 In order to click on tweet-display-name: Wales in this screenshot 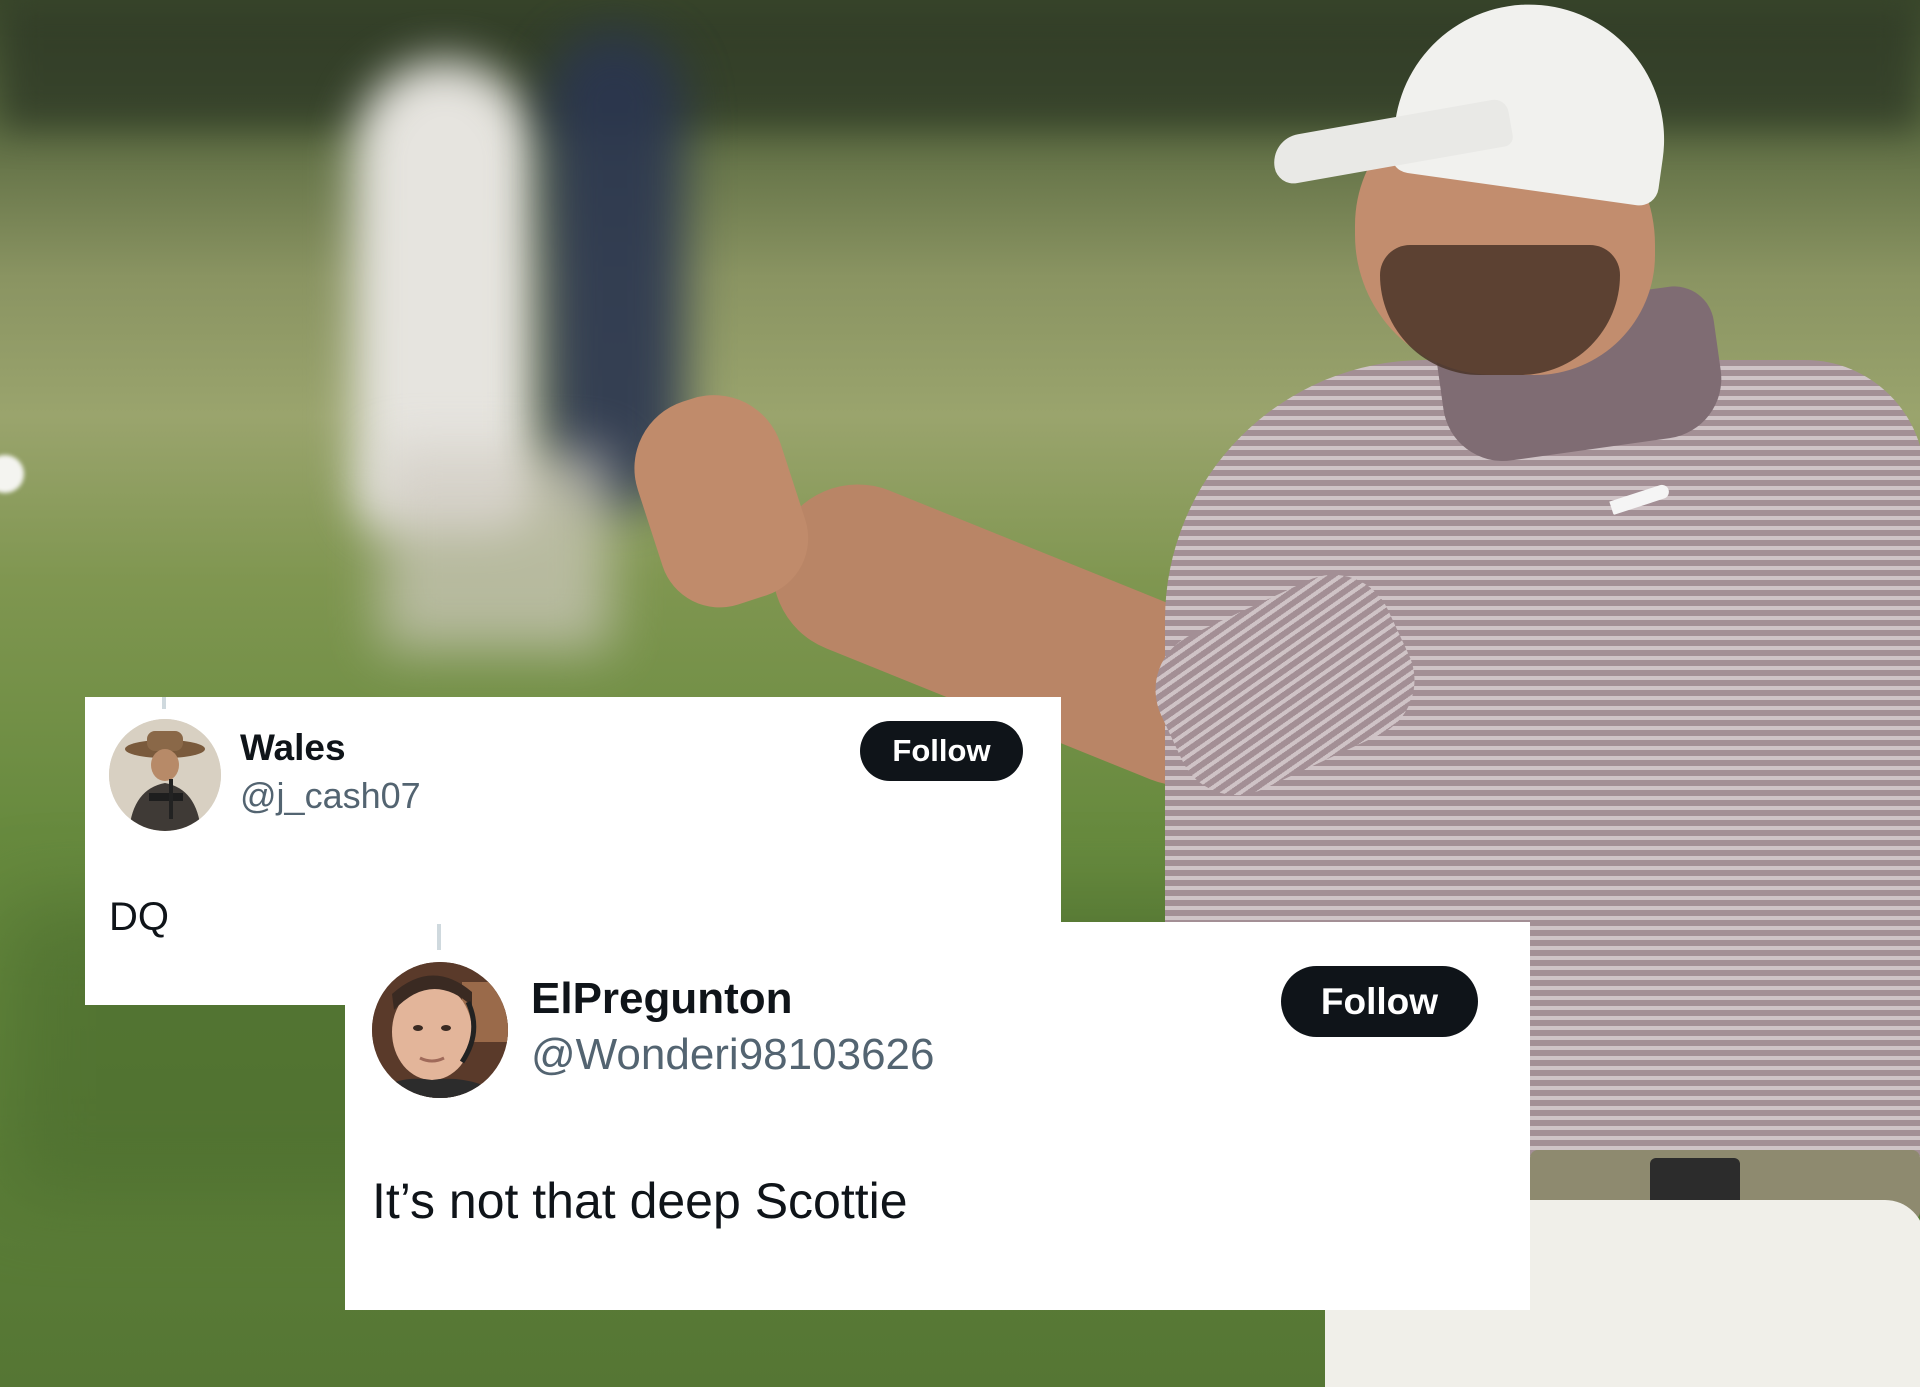, I will do `click(293, 748)`.